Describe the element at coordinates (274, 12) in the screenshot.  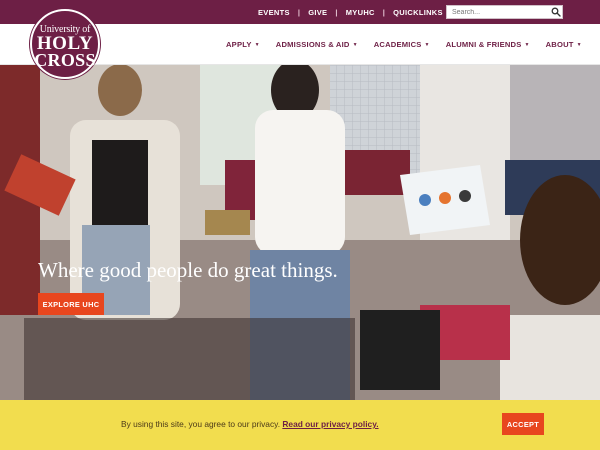
I see `utility-link-events: EVENTS` at that location.